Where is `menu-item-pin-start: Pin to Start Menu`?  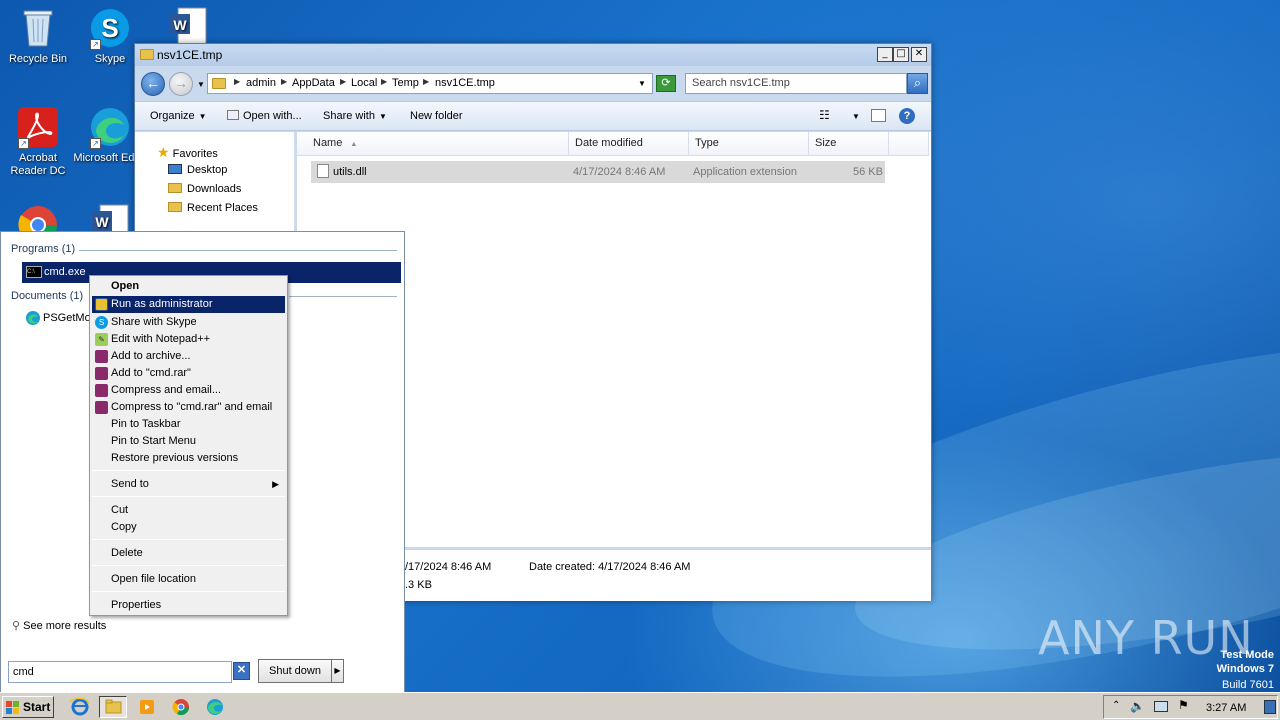 menu-item-pin-start: Pin to Start Menu is located at coordinates (188, 441).